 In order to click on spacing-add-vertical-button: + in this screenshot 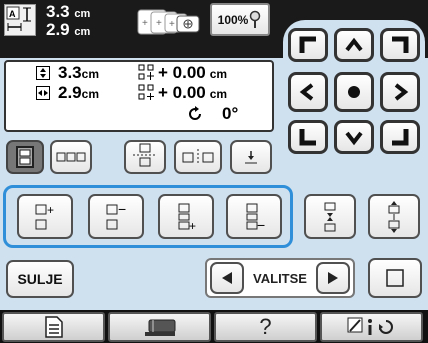, I will do `click(45, 216)`.